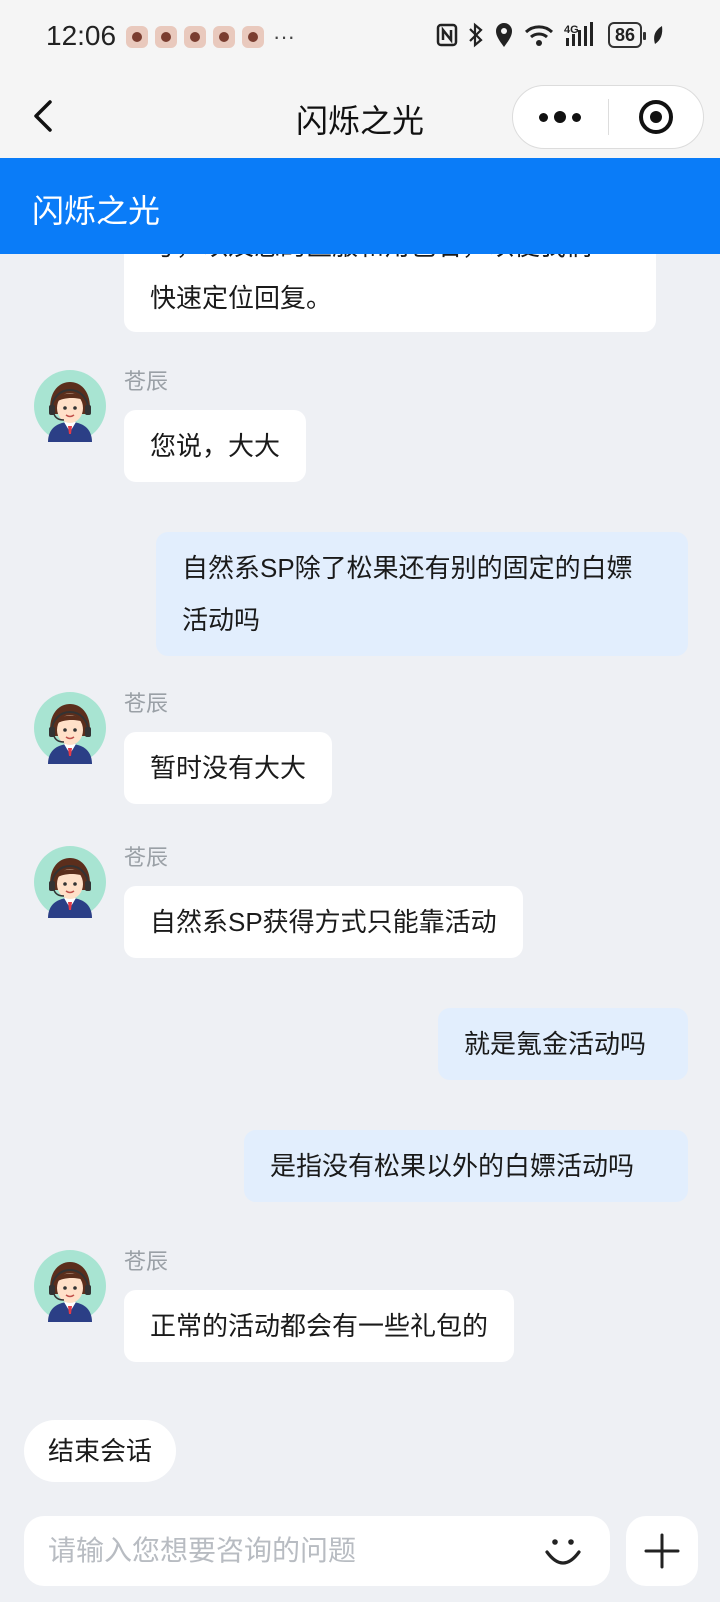 Image resolution: width=720 pixels, height=1602 pixels. Describe the element at coordinates (360, 117) in the screenshot. I see `navigation-bar: 闪烁之光` at that location.